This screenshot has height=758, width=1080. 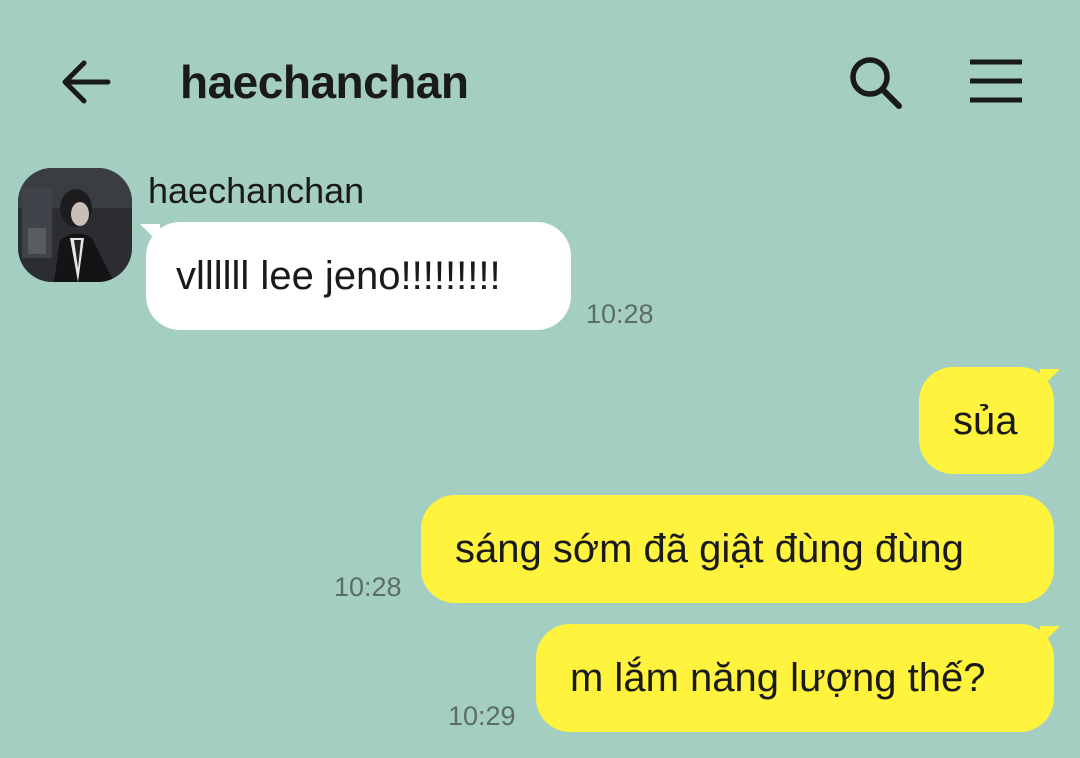 I want to click on search-button, so click(x=875, y=82).